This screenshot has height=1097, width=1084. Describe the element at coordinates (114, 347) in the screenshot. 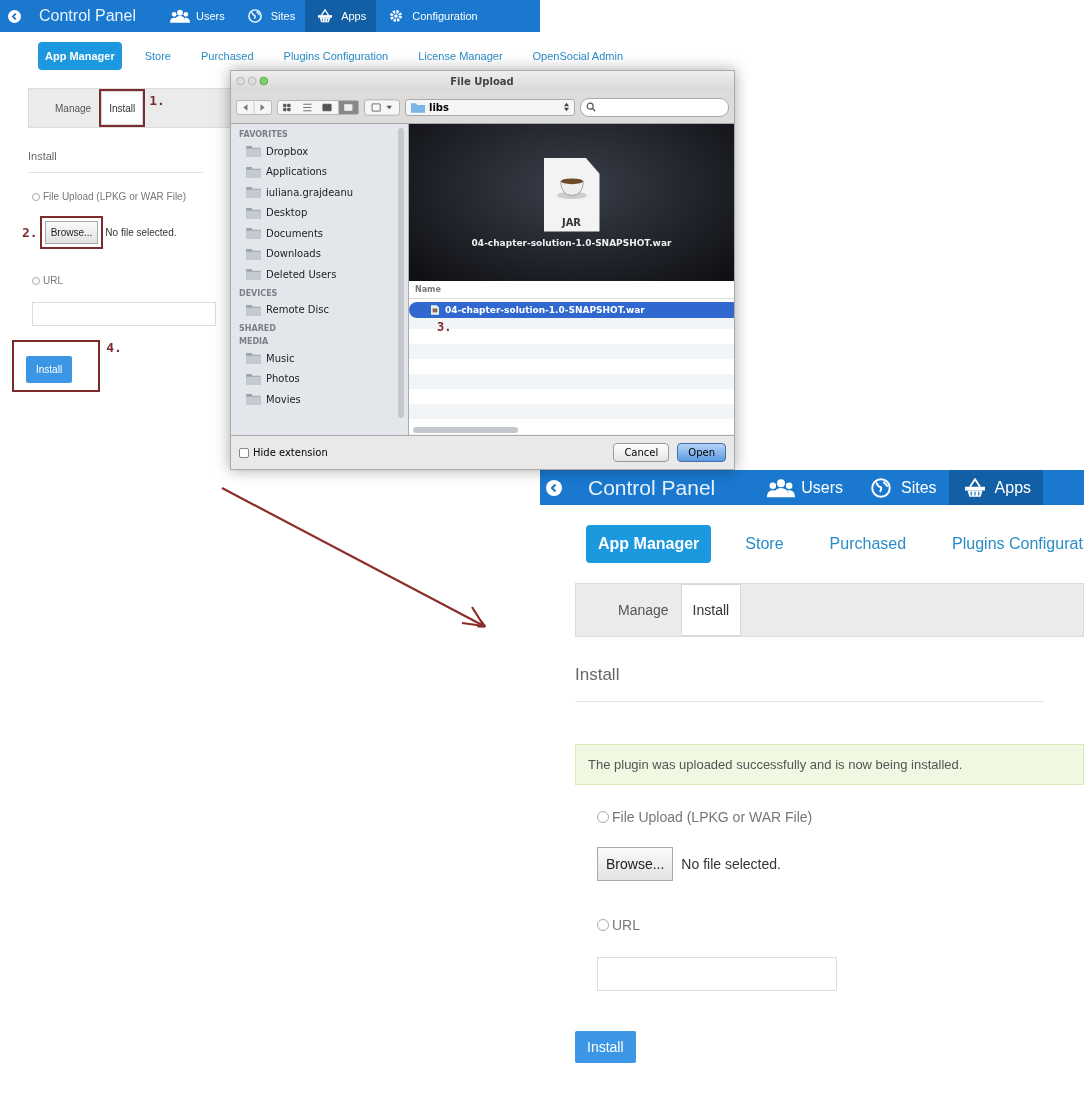

I see `step-number: 4.` at that location.